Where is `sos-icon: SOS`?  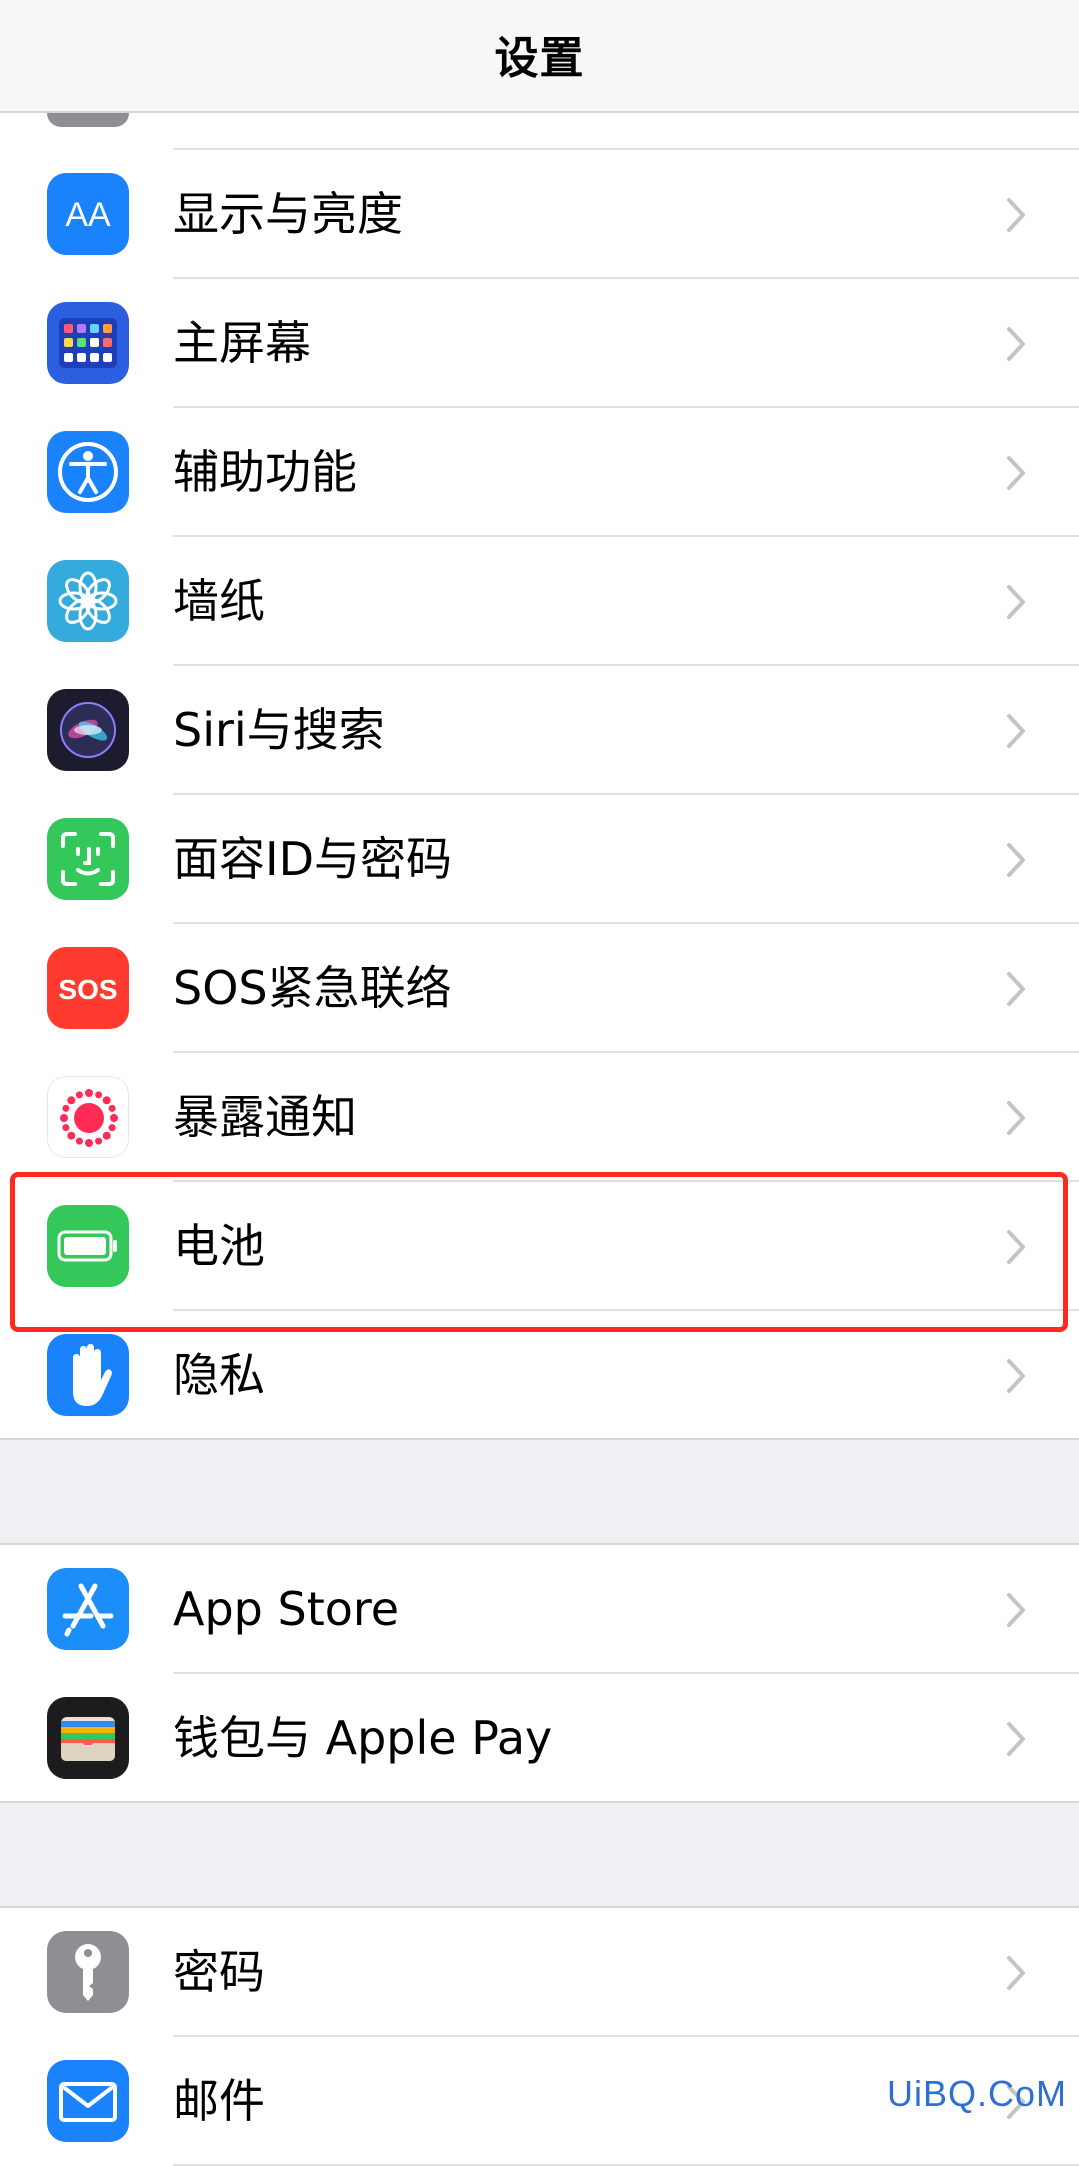
sos-icon: SOS is located at coordinates (88, 988).